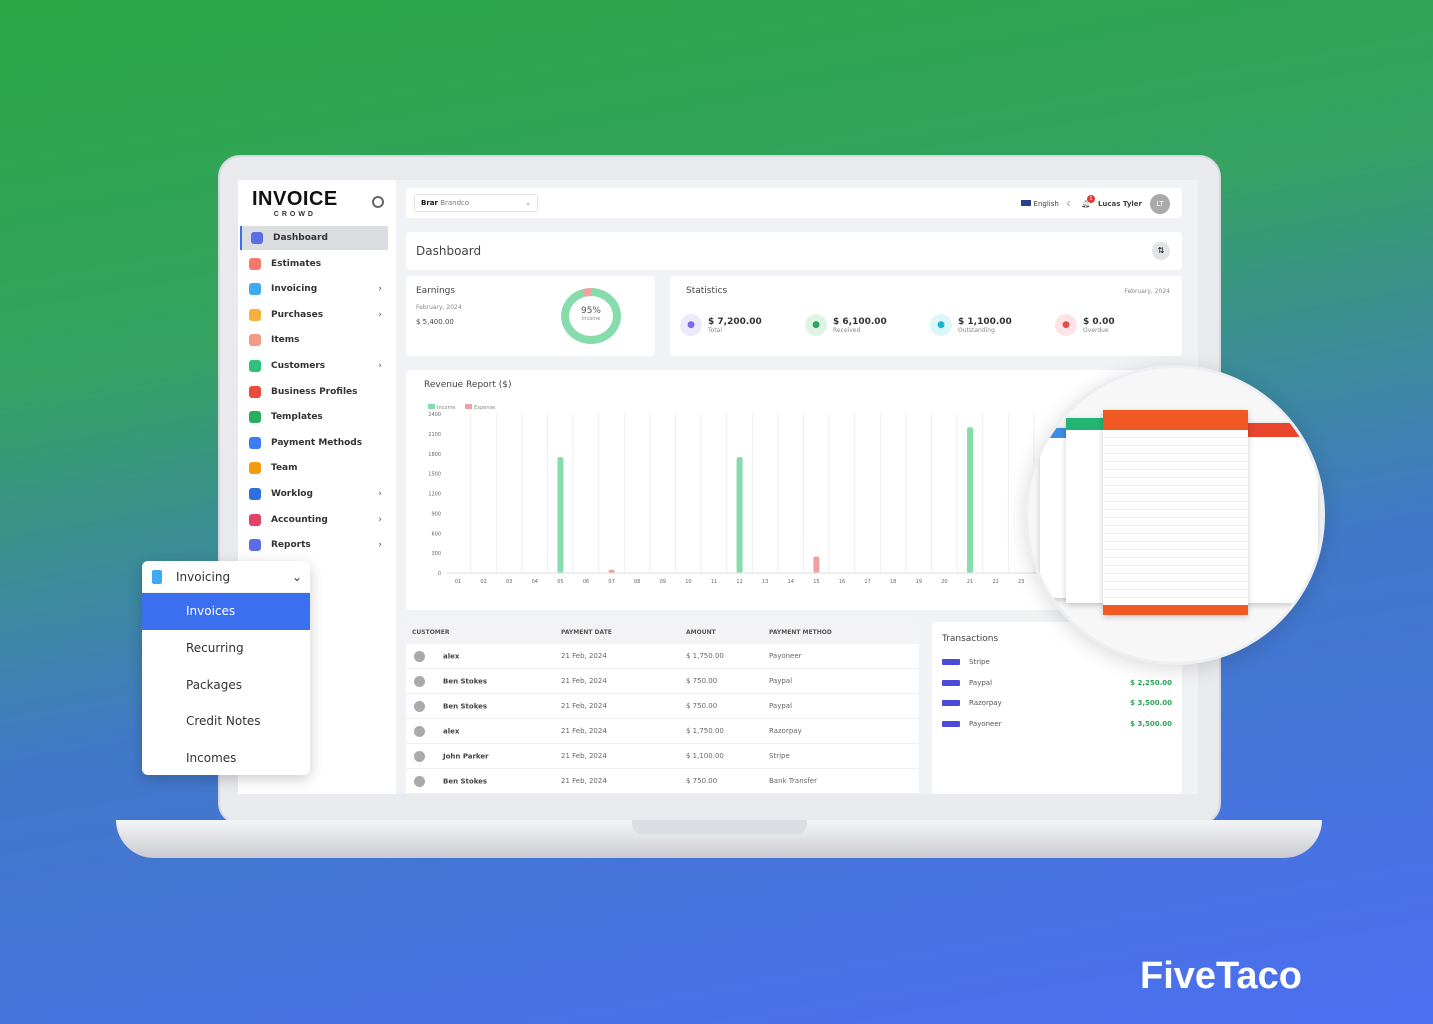 Image resolution: width=1433 pixels, height=1024 pixels. I want to click on submenu-item-credit-notes: Credit Notes, so click(226, 721).